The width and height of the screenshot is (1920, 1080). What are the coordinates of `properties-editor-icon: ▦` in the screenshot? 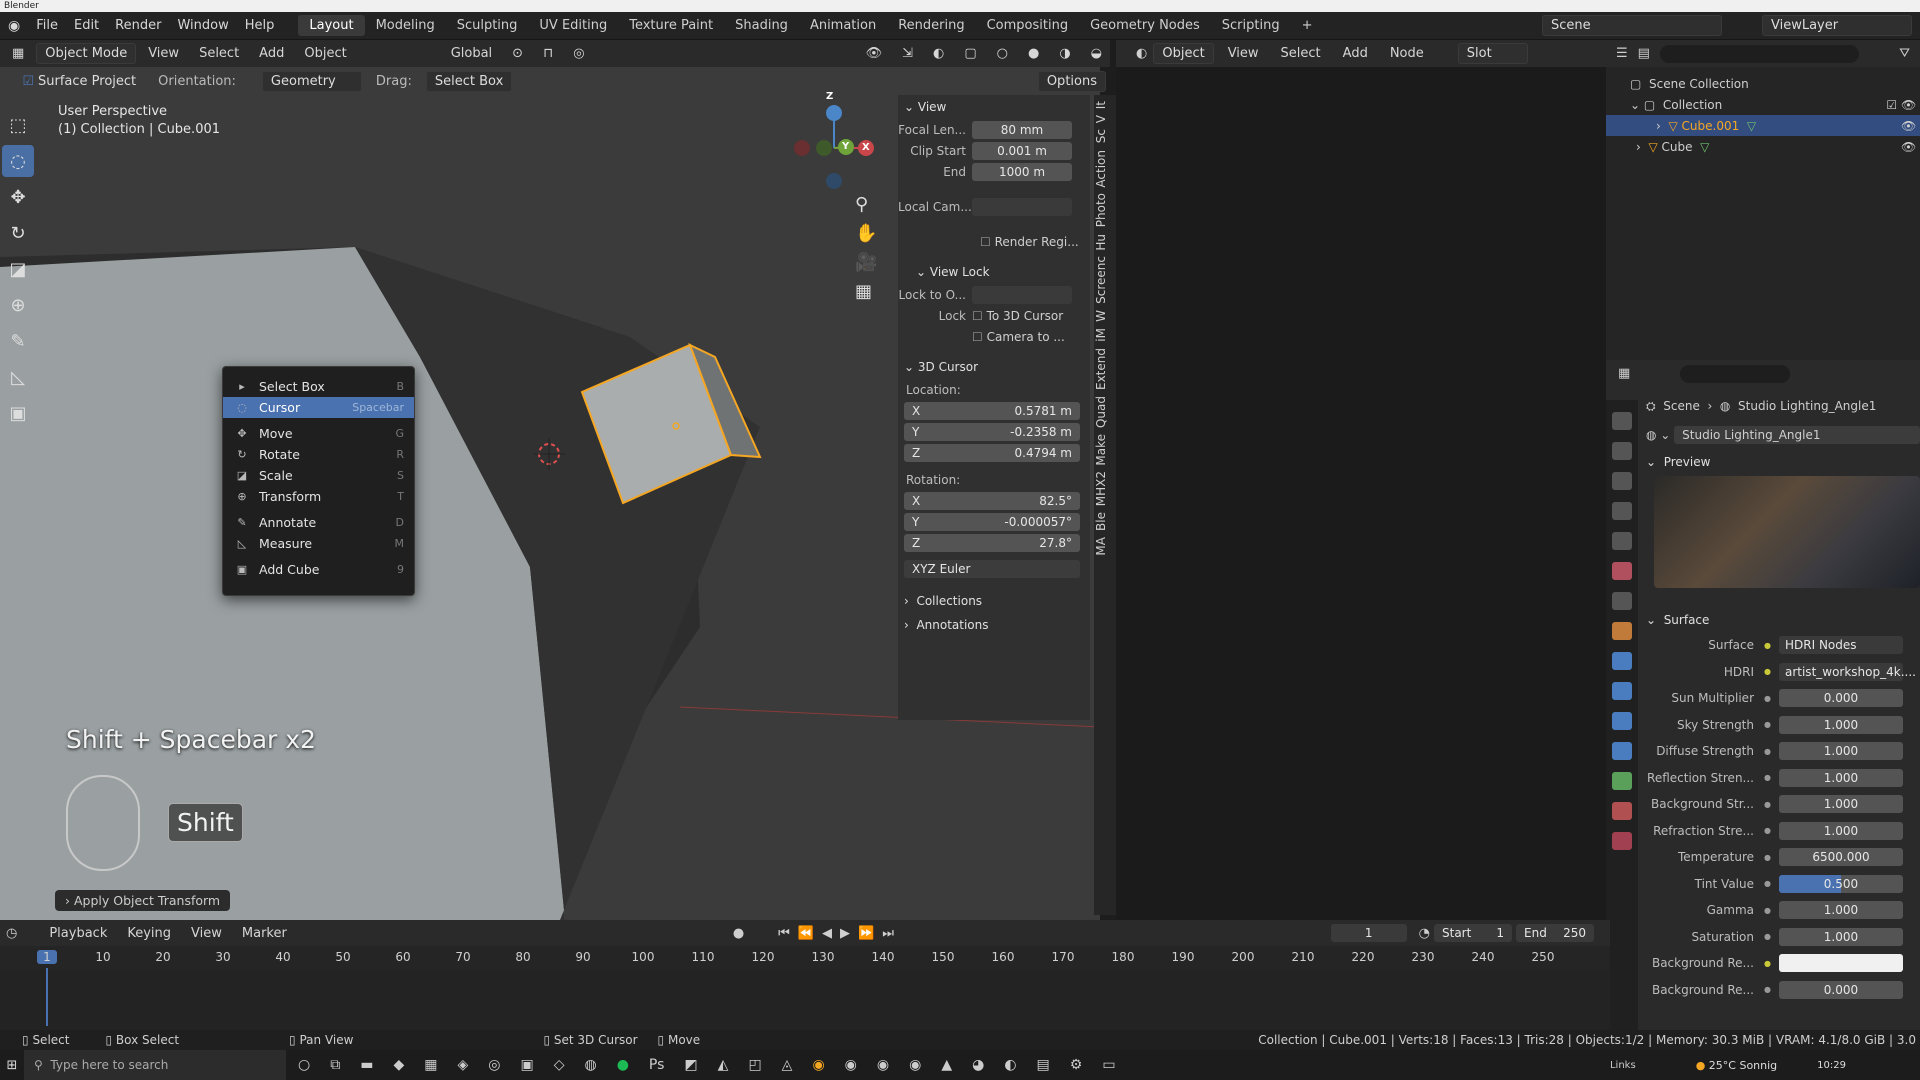 It's located at (1624, 373).